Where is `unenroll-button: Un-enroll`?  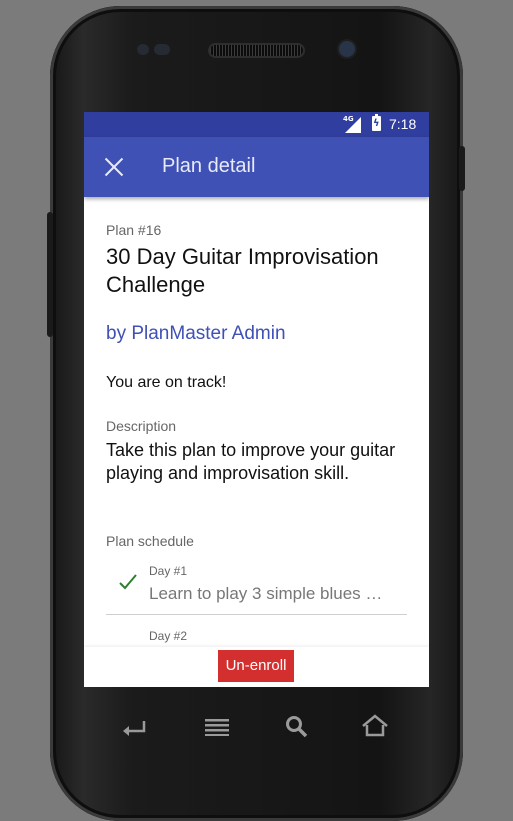 unenroll-button: Un-enroll is located at coordinates (256, 666).